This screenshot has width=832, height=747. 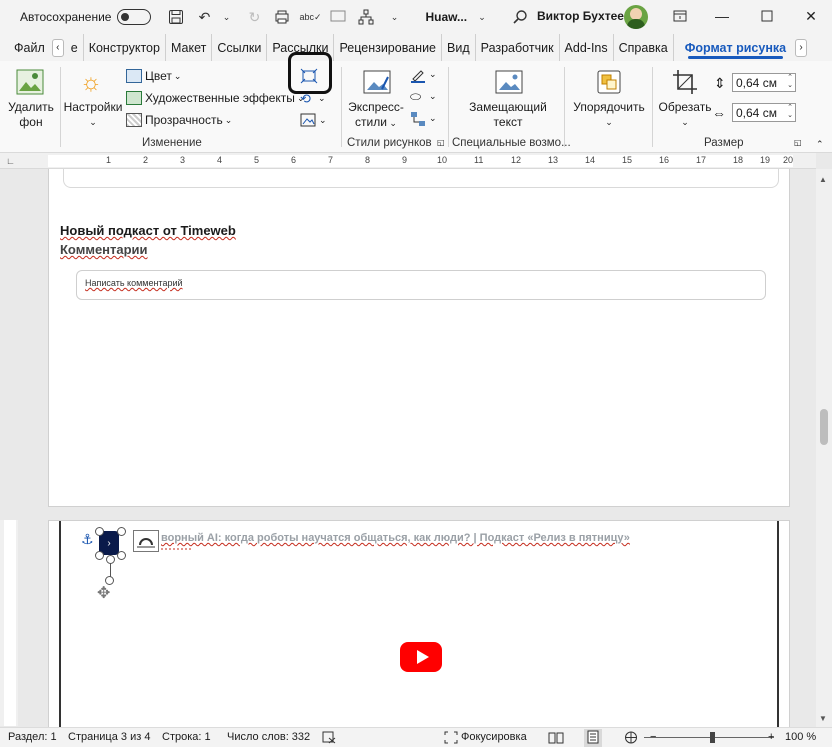 What do you see at coordinates (103, 593) in the screenshot?
I see `move-icon: ✥` at bounding box center [103, 593].